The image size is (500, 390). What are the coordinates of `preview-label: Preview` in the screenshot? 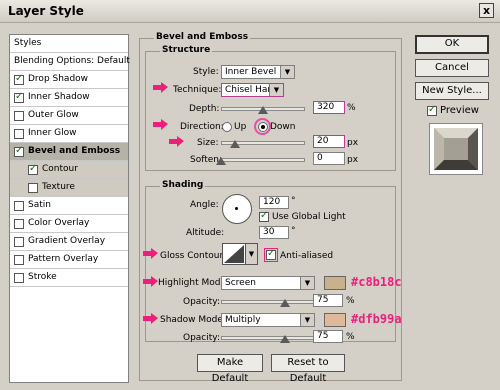 It's located at (459, 110).